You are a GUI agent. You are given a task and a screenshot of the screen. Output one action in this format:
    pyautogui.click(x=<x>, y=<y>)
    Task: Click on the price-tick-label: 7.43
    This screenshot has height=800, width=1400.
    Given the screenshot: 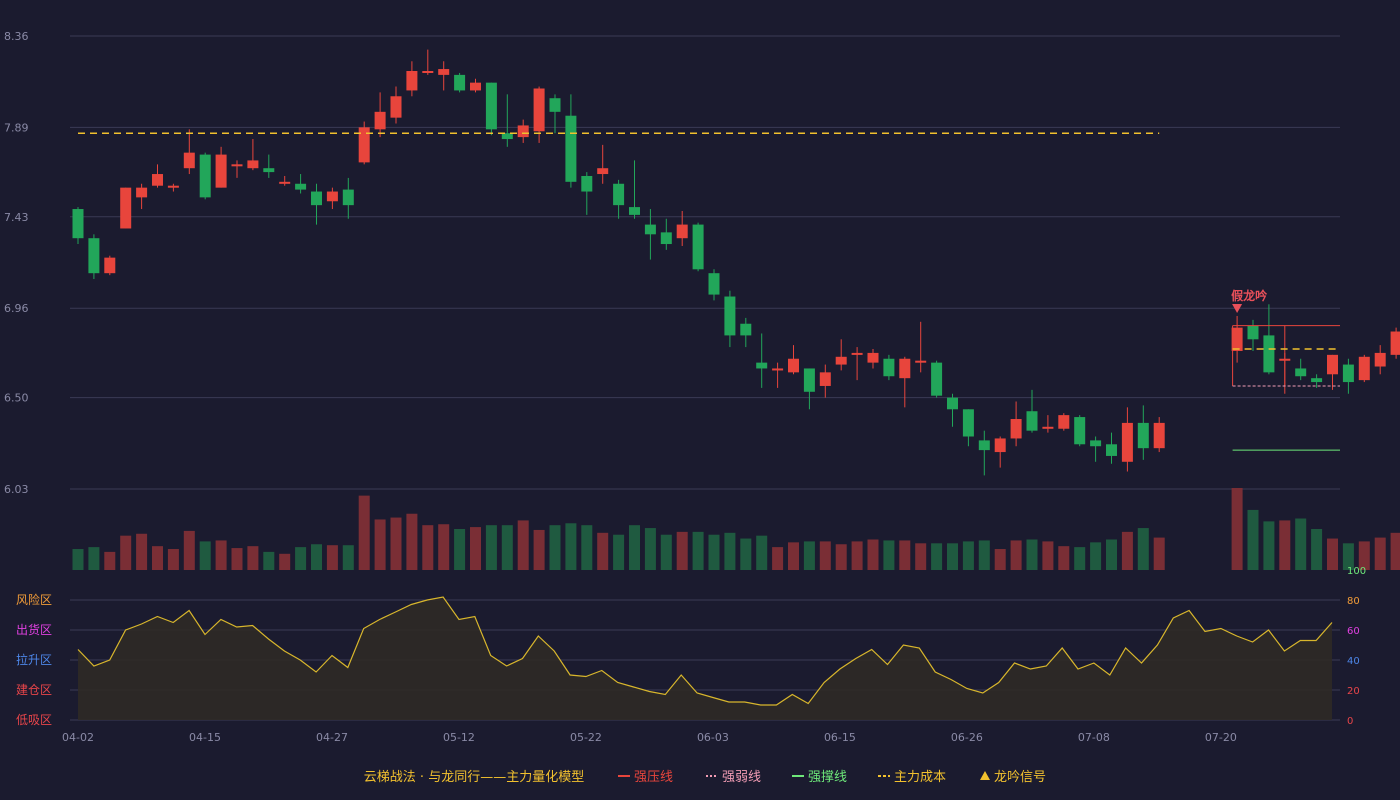 What is the action you would take?
    pyautogui.click(x=16, y=217)
    